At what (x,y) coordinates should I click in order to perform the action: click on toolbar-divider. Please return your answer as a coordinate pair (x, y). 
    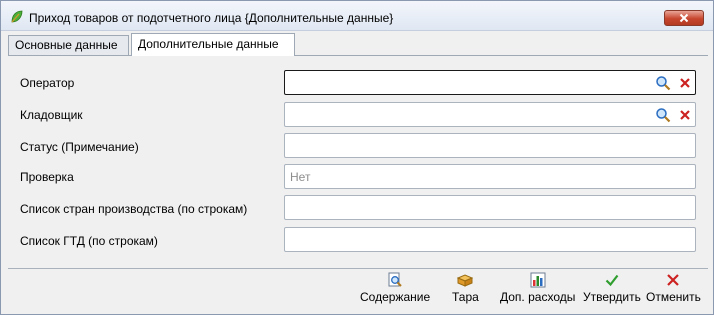
    Looking at the image, I should click on (358, 268).